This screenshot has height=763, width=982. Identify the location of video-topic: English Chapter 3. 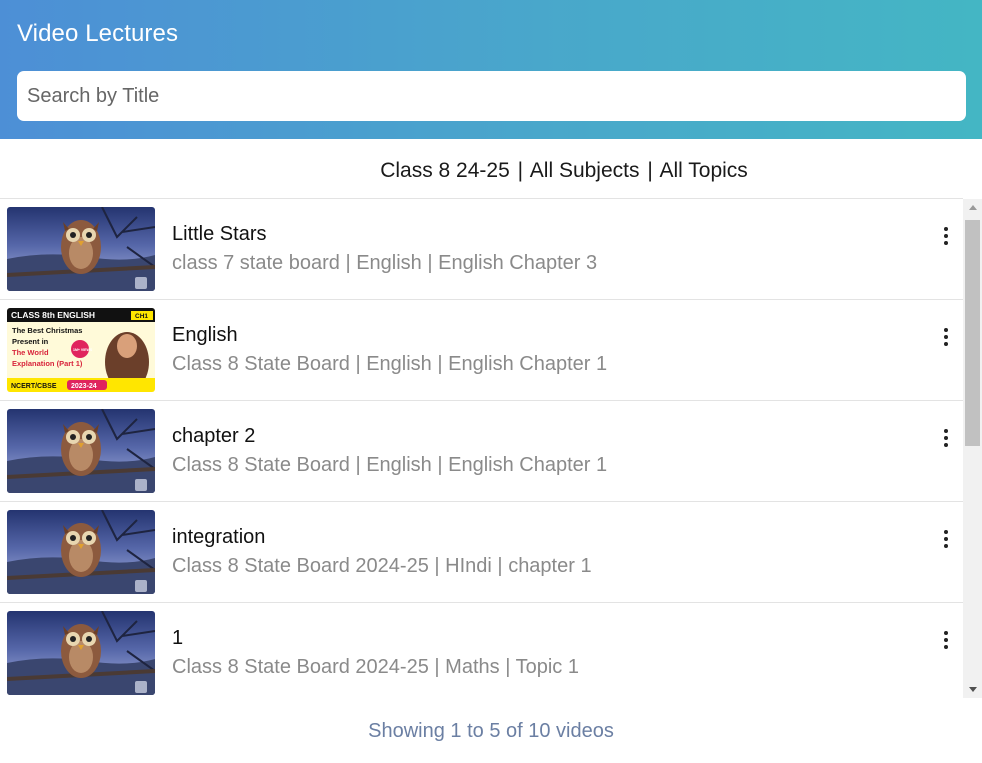
(518, 263).